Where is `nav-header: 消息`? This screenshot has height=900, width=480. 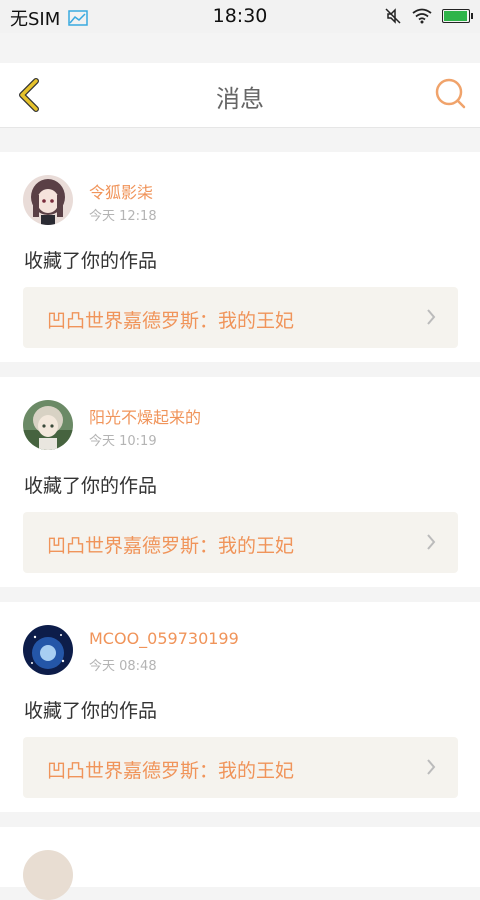 nav-header: 消息 is located at coordinates (240, 95).